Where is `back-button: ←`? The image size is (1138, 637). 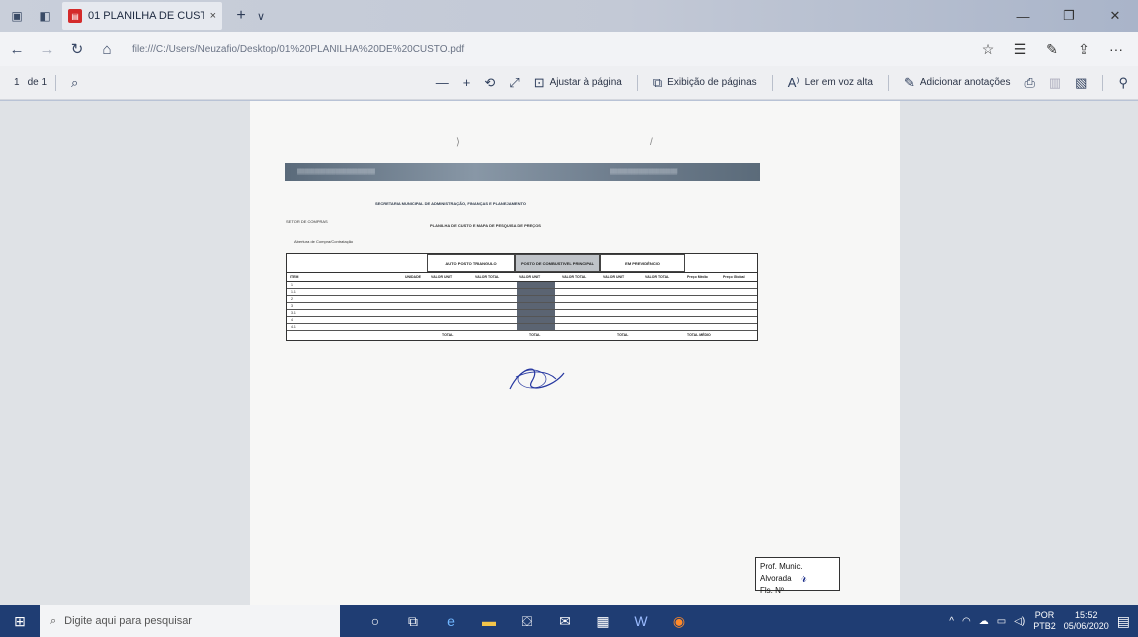 back-button: ← is located at coordinates (17, 49).